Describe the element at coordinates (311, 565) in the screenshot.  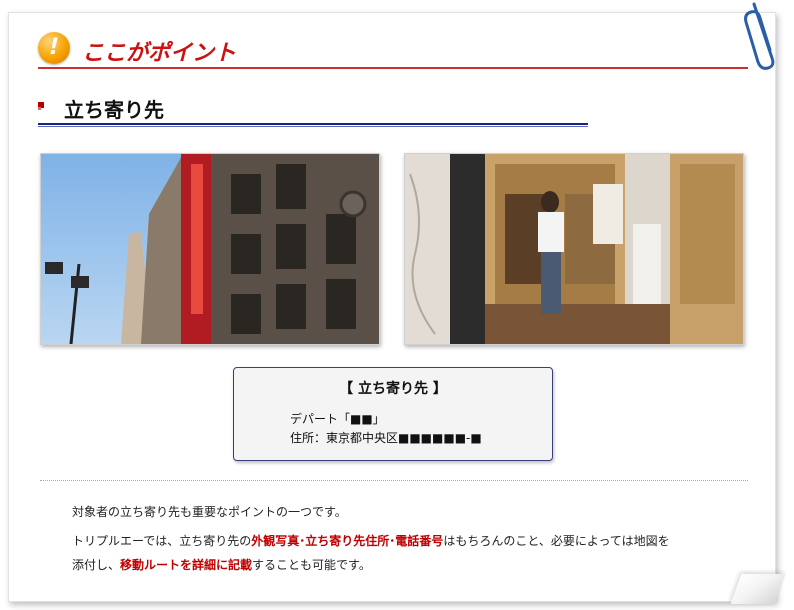
I see `paragraph-3-text-c: することも可能です。` at that location.